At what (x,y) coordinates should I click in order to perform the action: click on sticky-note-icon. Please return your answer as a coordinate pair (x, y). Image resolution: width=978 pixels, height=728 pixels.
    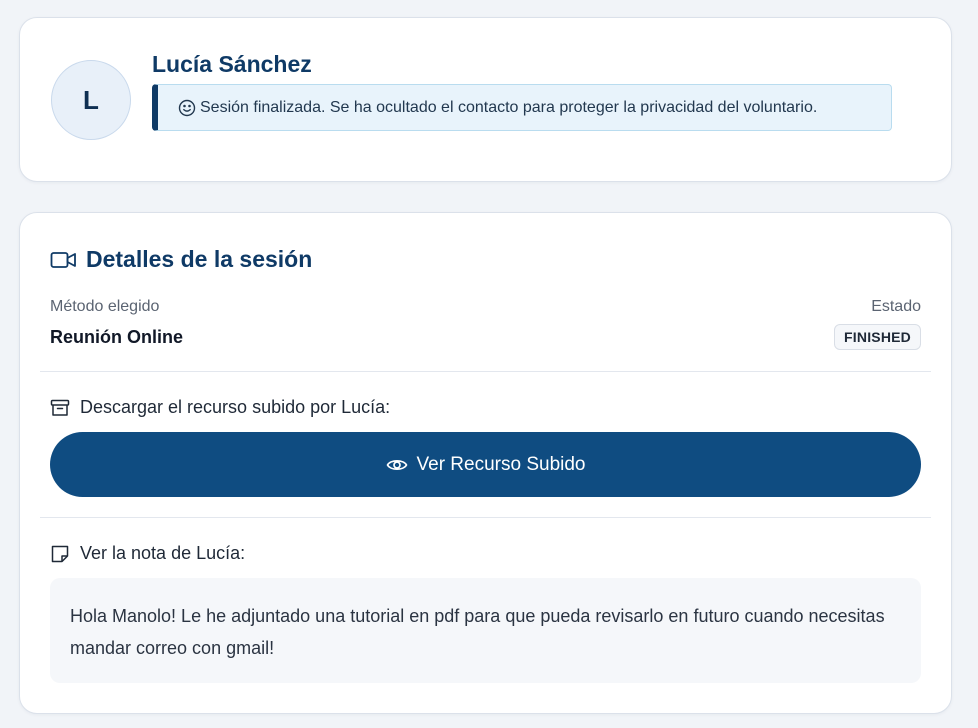
    Looking at the image, I should click on (60, 554).